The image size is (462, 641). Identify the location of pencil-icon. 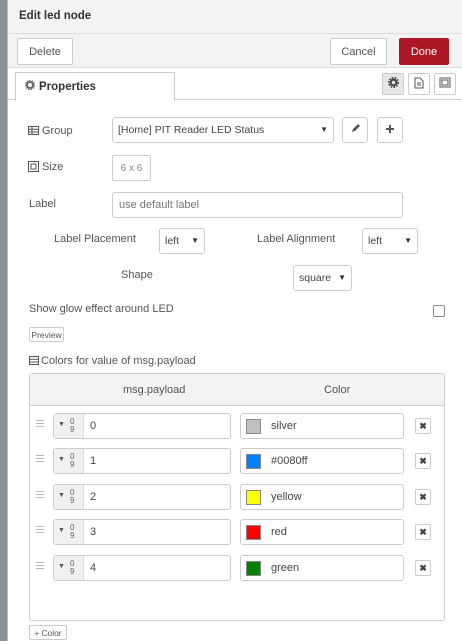
(355, 130).